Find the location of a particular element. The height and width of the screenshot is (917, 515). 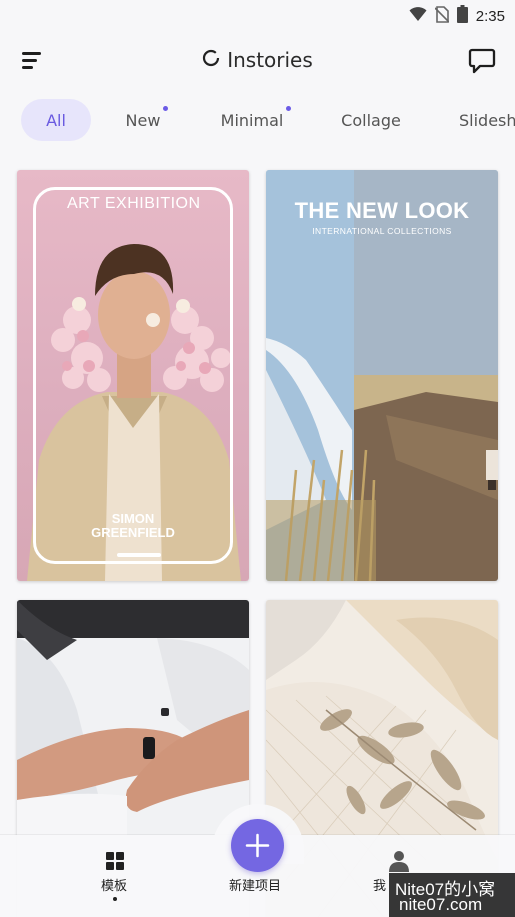

status-icons: 2:35 is located at coordinates (457, 16).